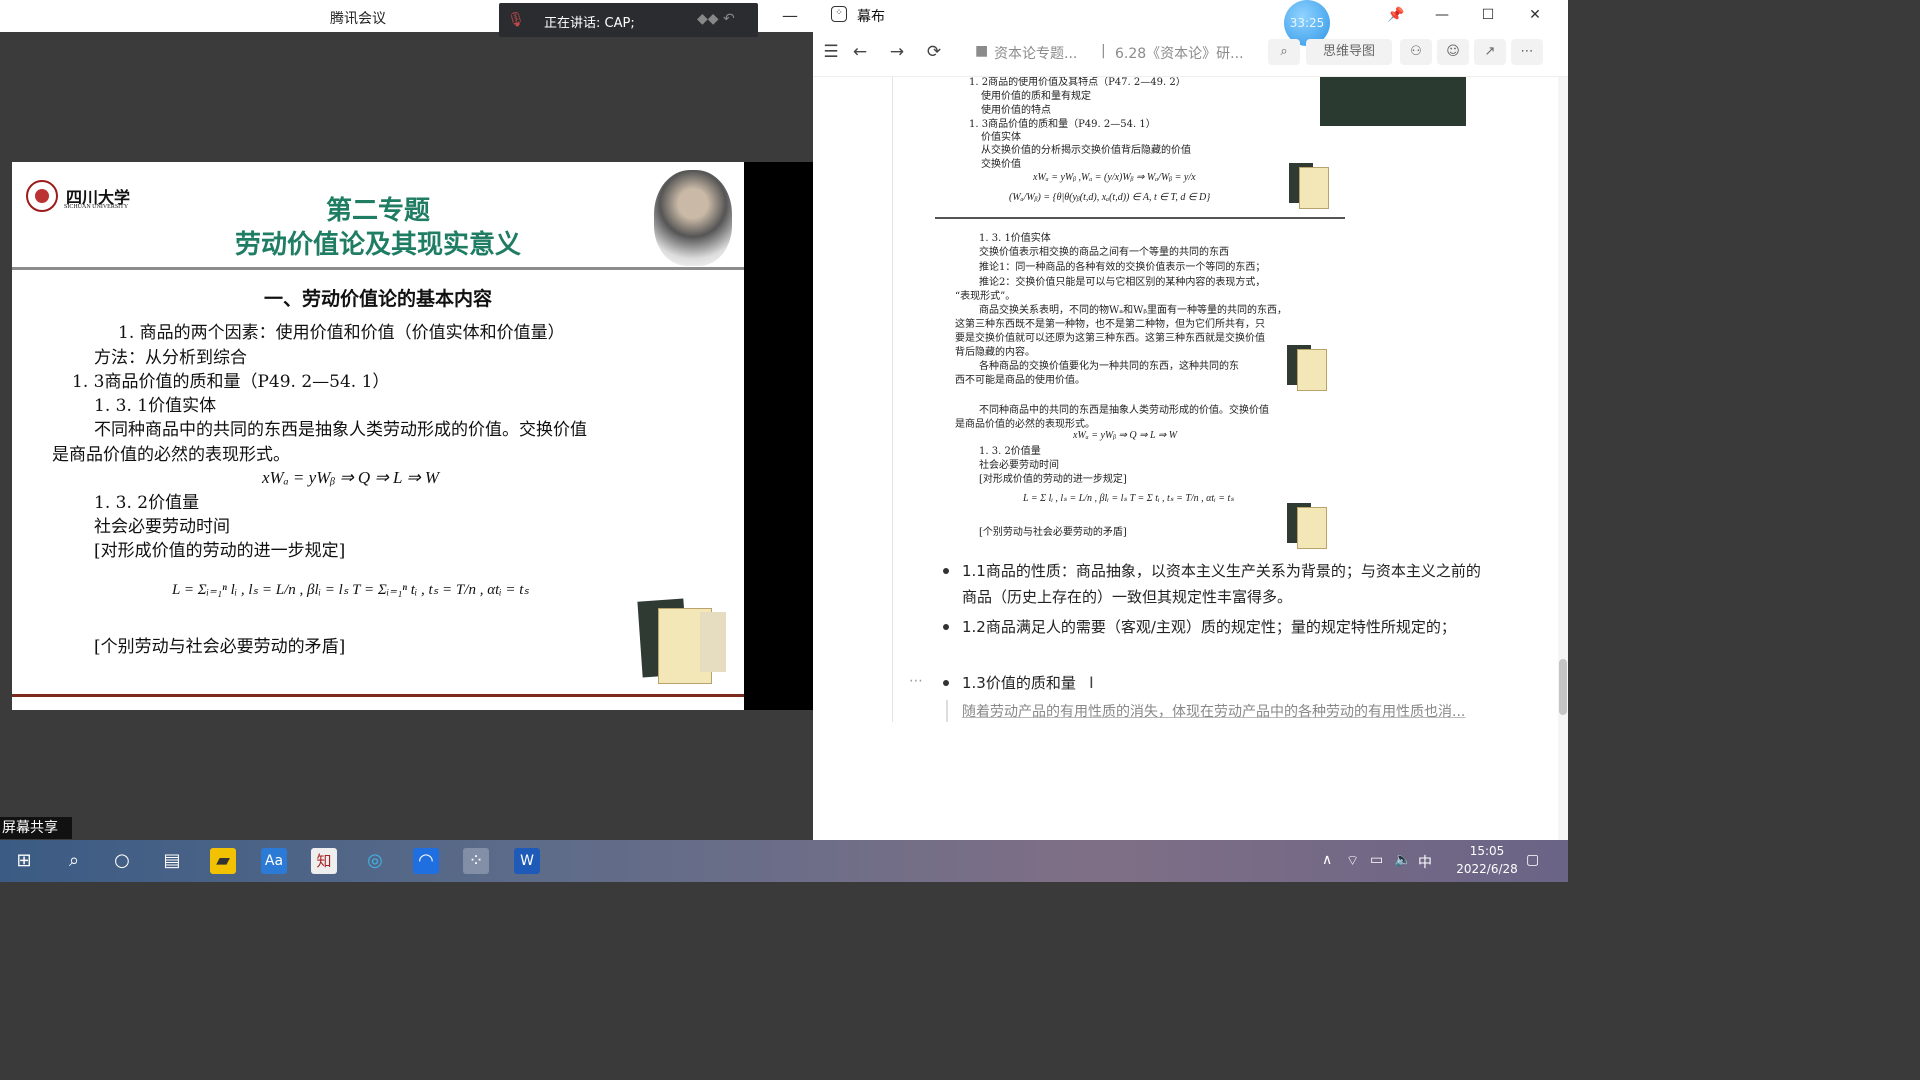 This screenshot has height=1080, width=1920. Describe the element at coordinates (274, 861) in the screenshot. I see `dictionary-app-icon: Aa` at that location.